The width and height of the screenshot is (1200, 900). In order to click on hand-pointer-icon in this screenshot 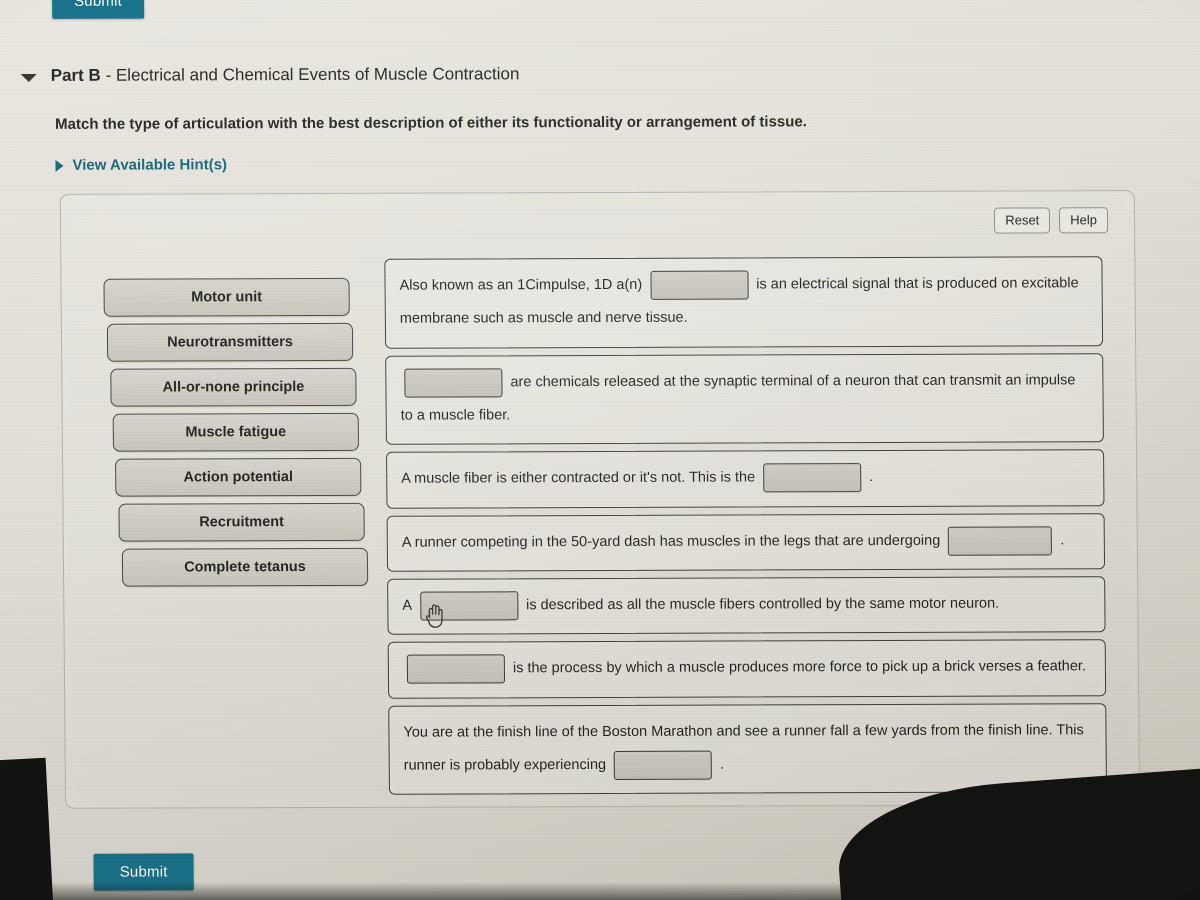, I will do `click(434, 616)`.